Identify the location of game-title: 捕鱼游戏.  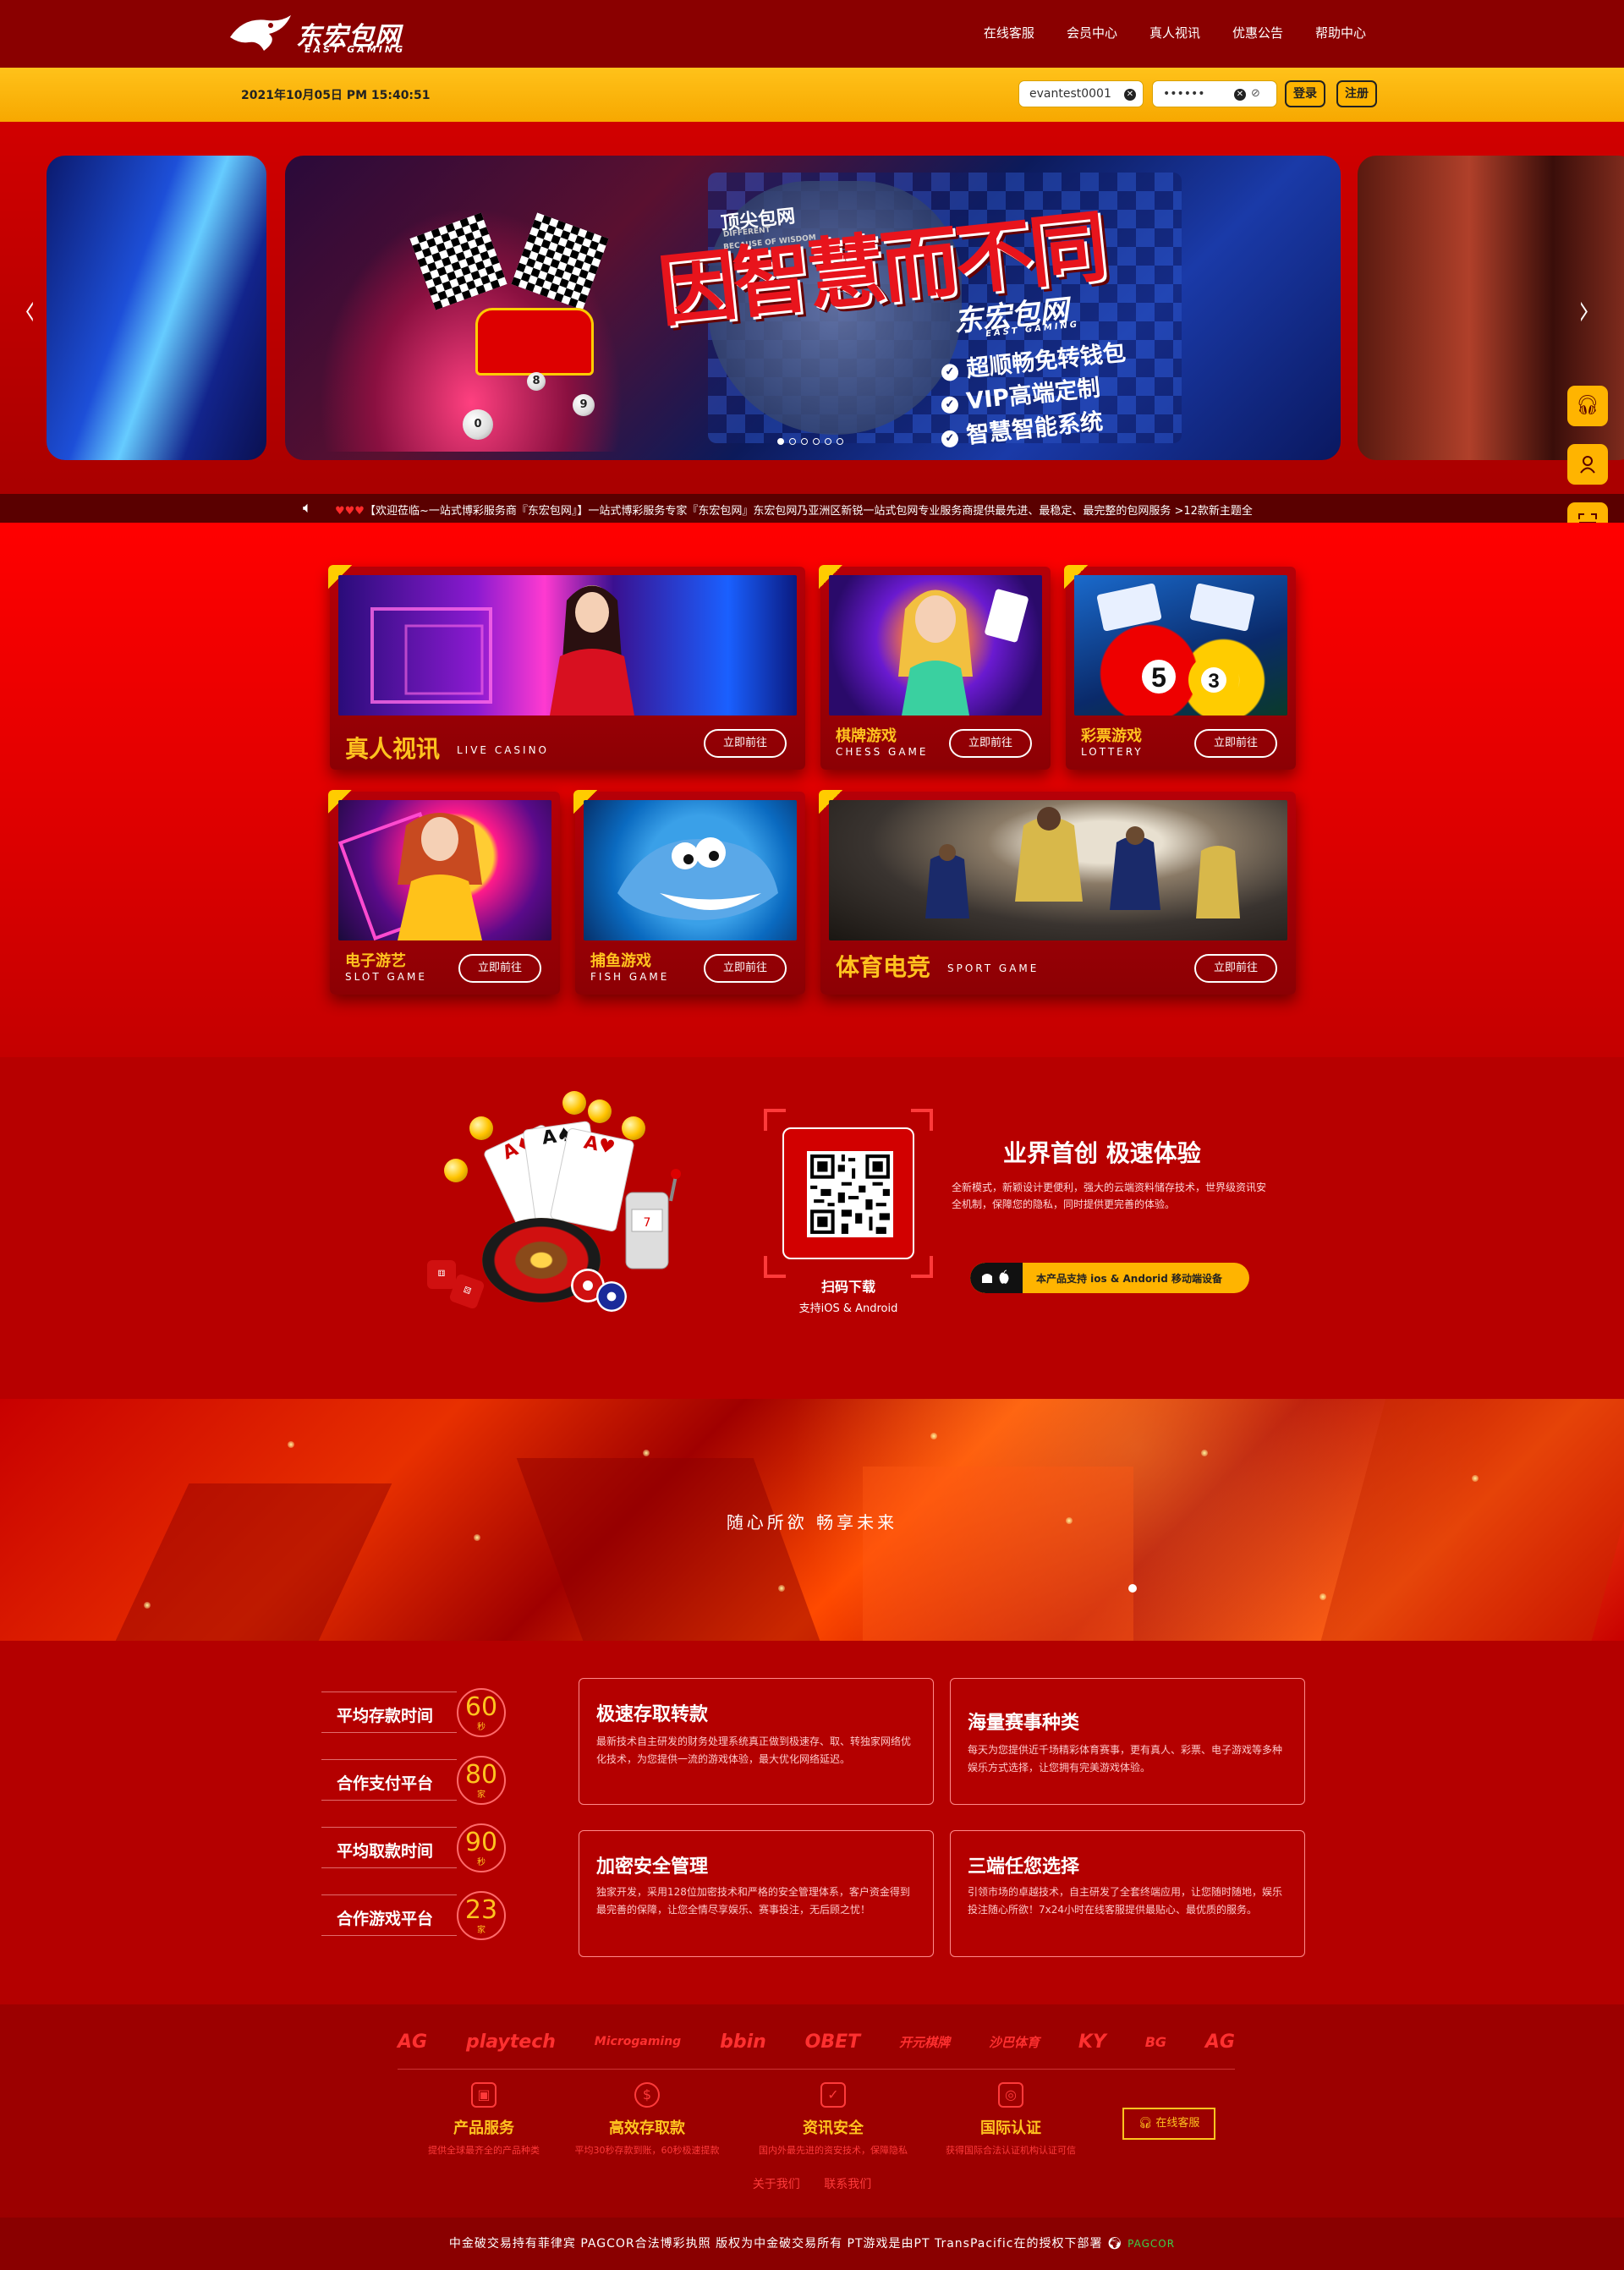
(621, 961).